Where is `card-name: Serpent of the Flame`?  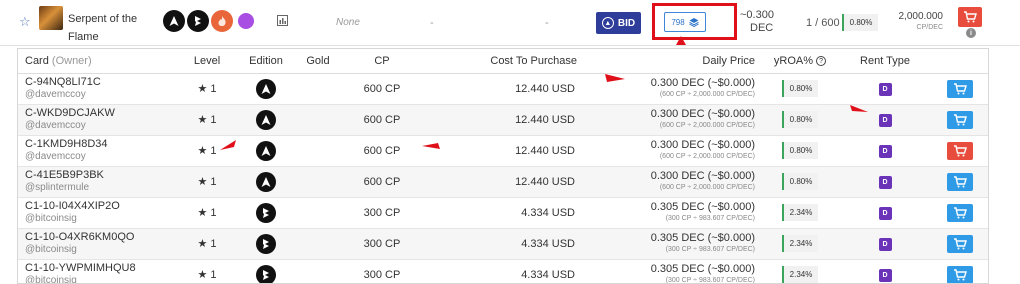
card-name: Serpent of the Flame is located at coordinates (113, 28).